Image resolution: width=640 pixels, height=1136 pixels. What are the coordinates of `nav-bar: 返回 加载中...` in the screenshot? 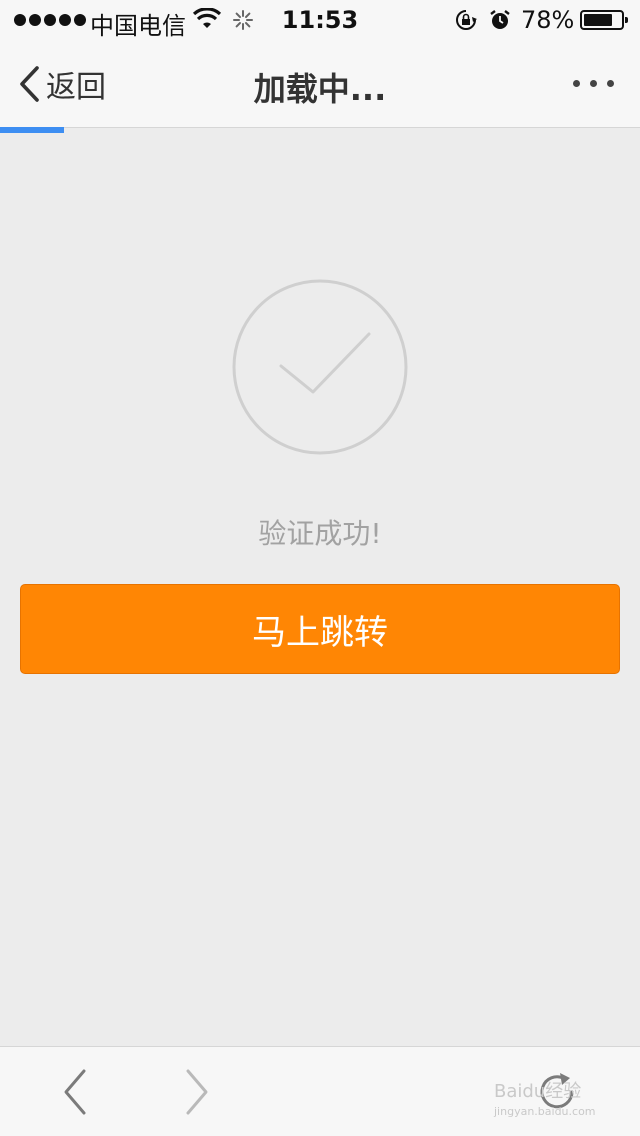 It's located at (320, 84).